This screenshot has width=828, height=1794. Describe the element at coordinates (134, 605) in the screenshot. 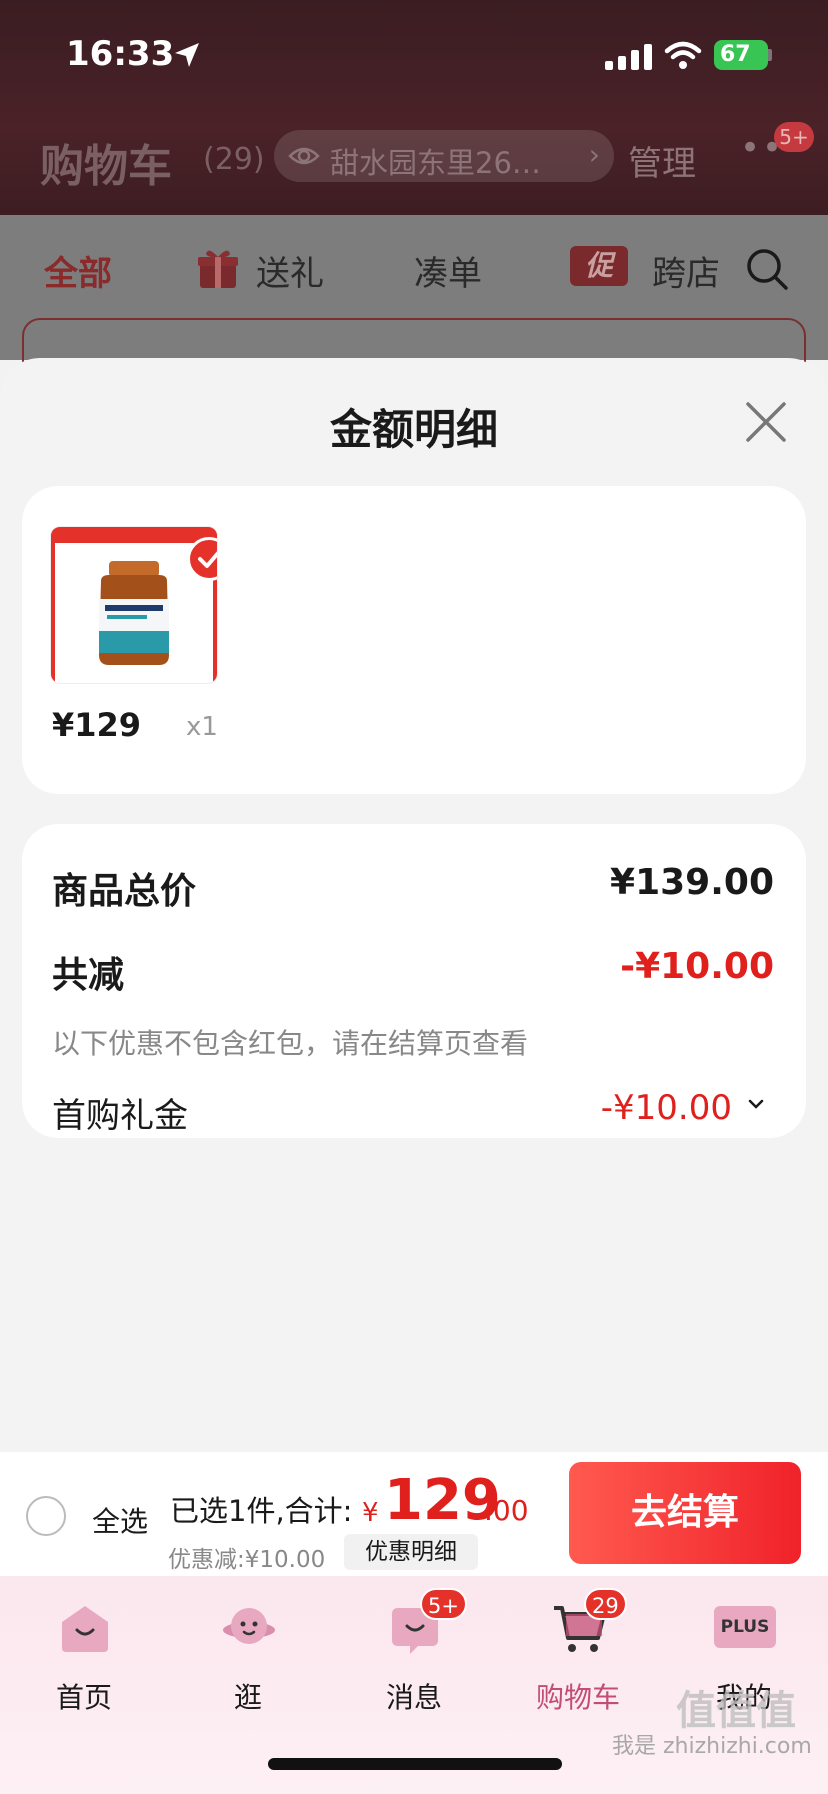

I see `product-image` at that location.